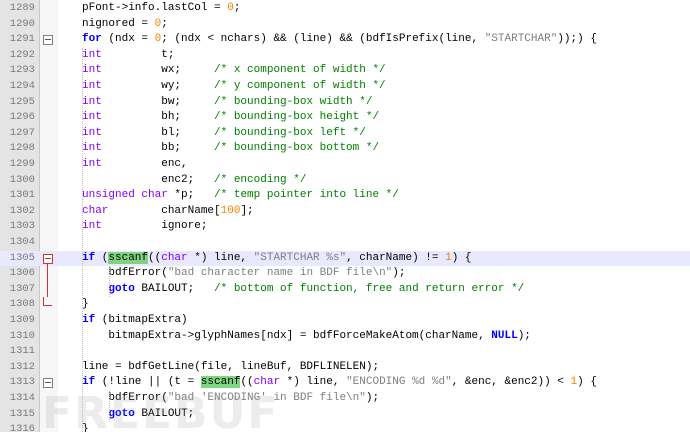  I want to click on code-line: 1292 int t;, so click(345, 56).